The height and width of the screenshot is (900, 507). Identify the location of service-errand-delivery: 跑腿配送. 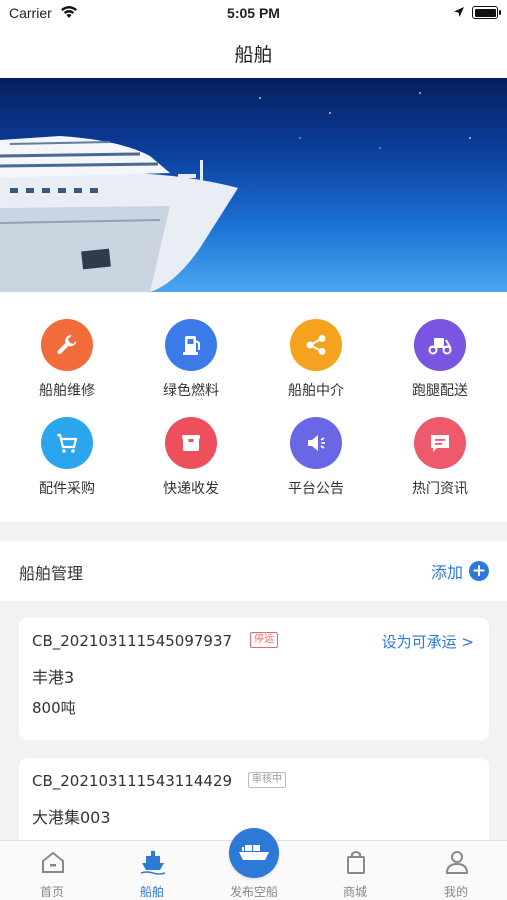
(440, 359).